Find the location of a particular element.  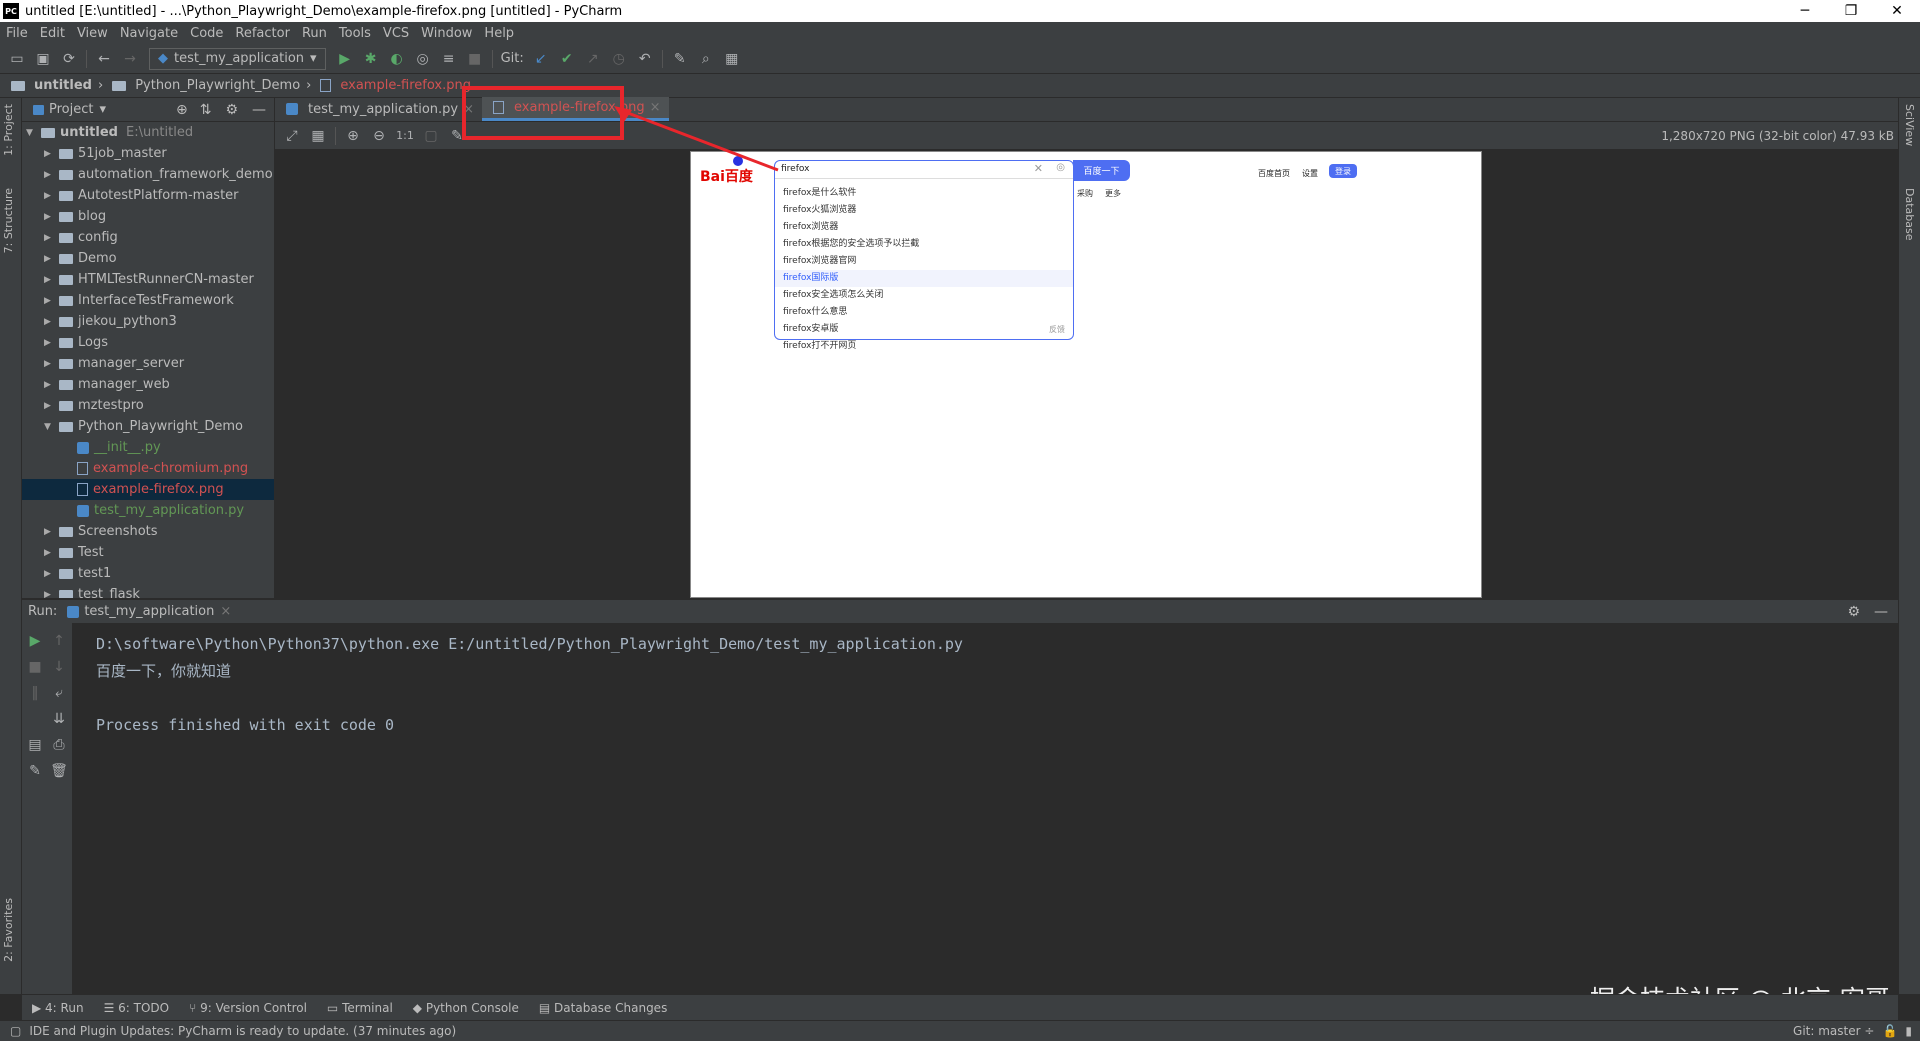

tree-item: ▼ Python_Playwright_Demo is located at coordinates (148, 426).